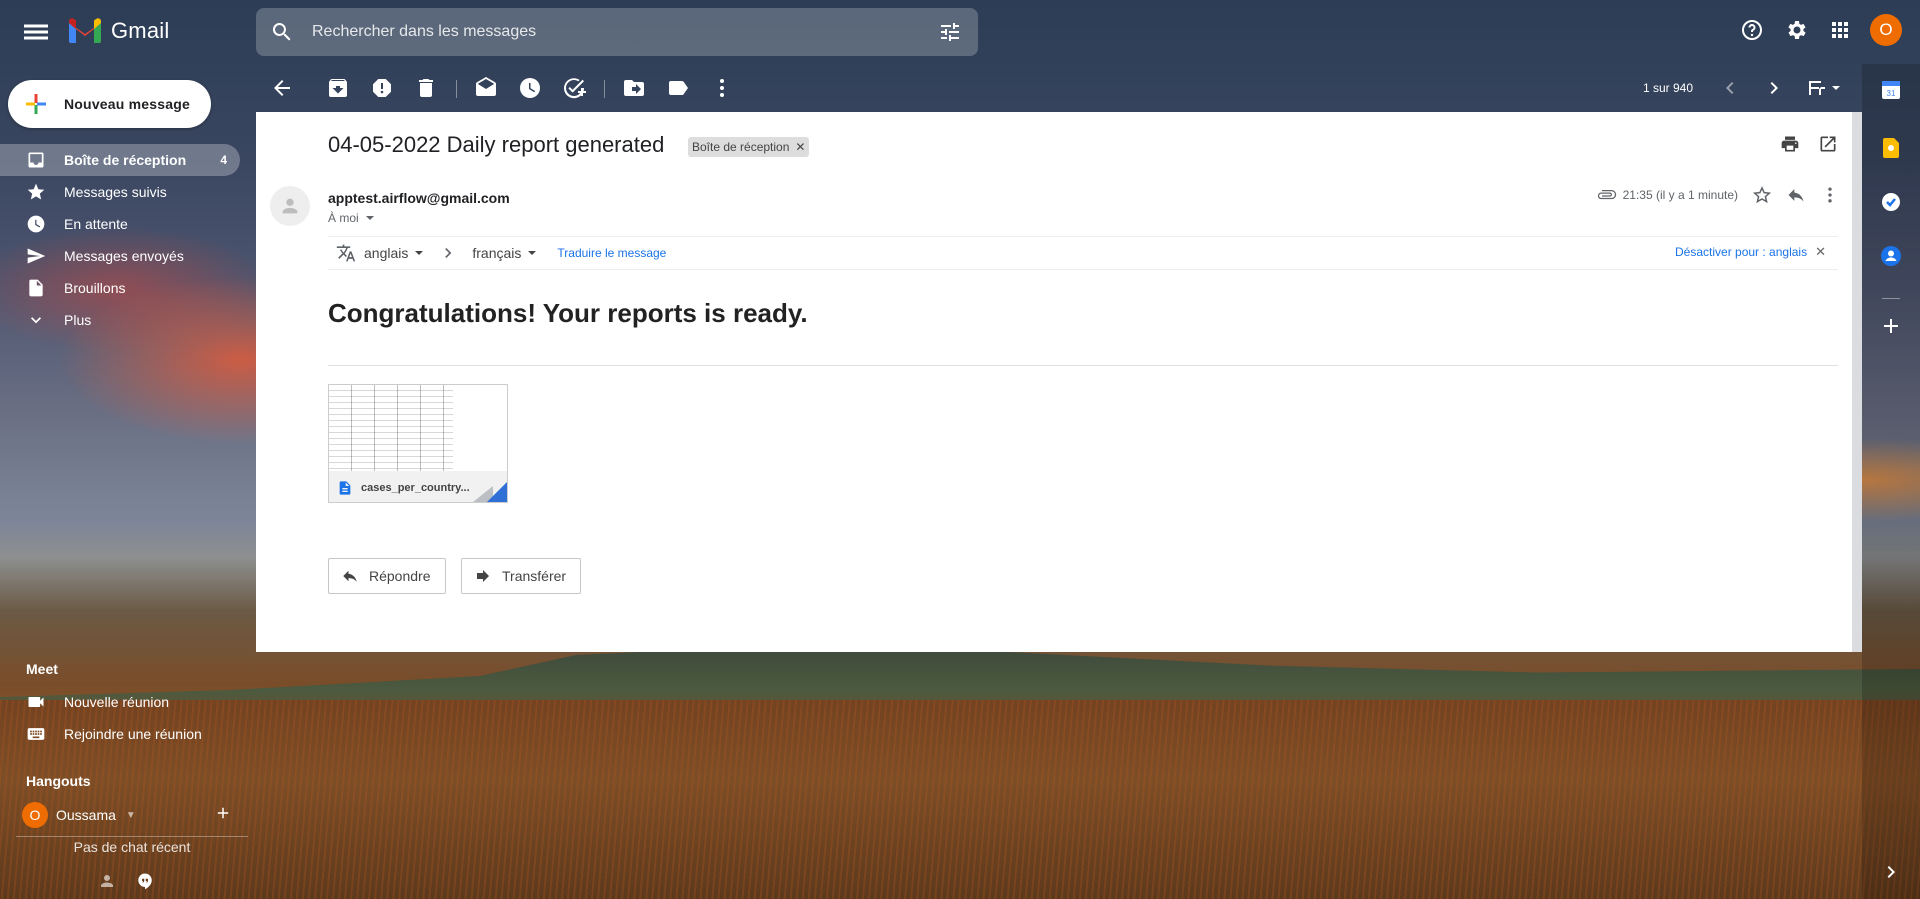  I want to click on target-language: français, so click(497, 253).